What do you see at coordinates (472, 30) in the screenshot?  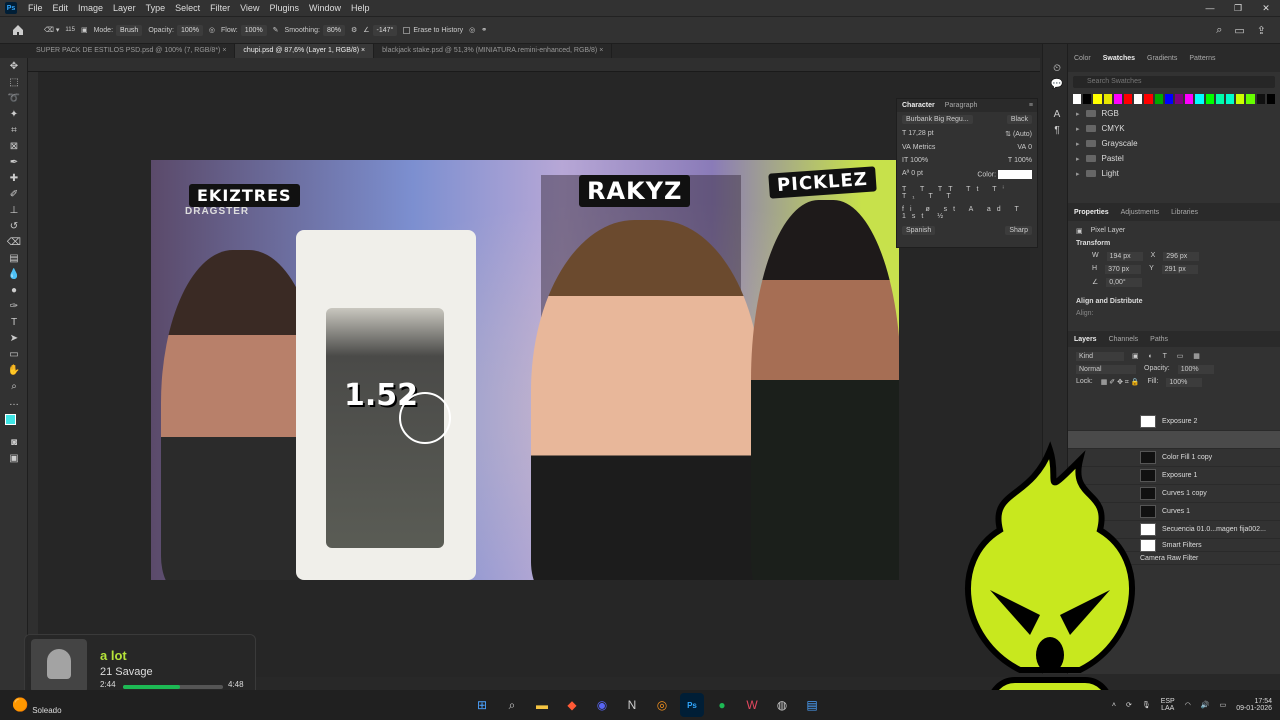 I see `pressure-size-icon: ◎` at bounding box center [472, 30].